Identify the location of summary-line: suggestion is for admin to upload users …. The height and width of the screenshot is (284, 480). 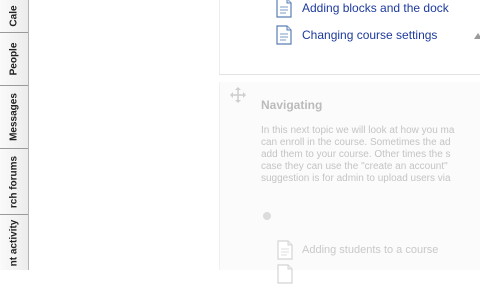
(356, 178).